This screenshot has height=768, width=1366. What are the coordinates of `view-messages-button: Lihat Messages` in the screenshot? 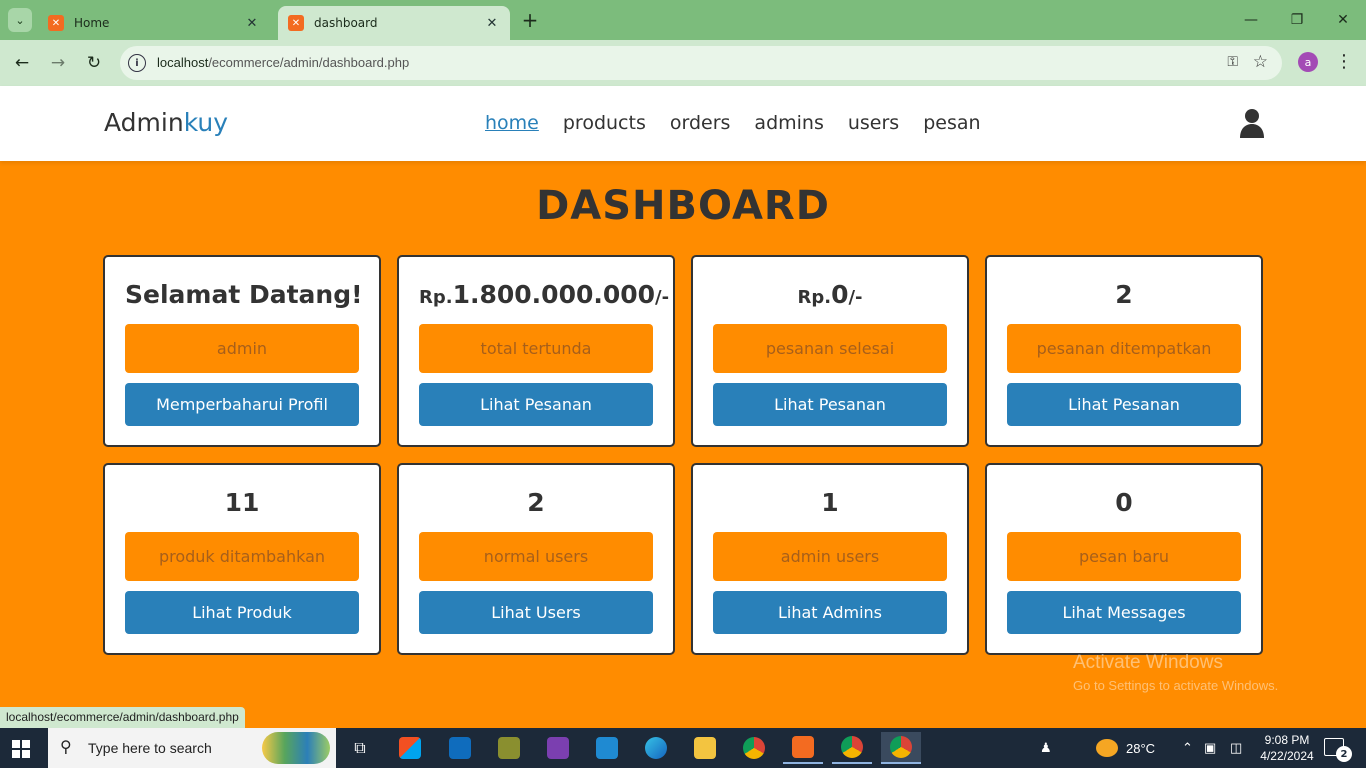 It's located at (1124, 612).